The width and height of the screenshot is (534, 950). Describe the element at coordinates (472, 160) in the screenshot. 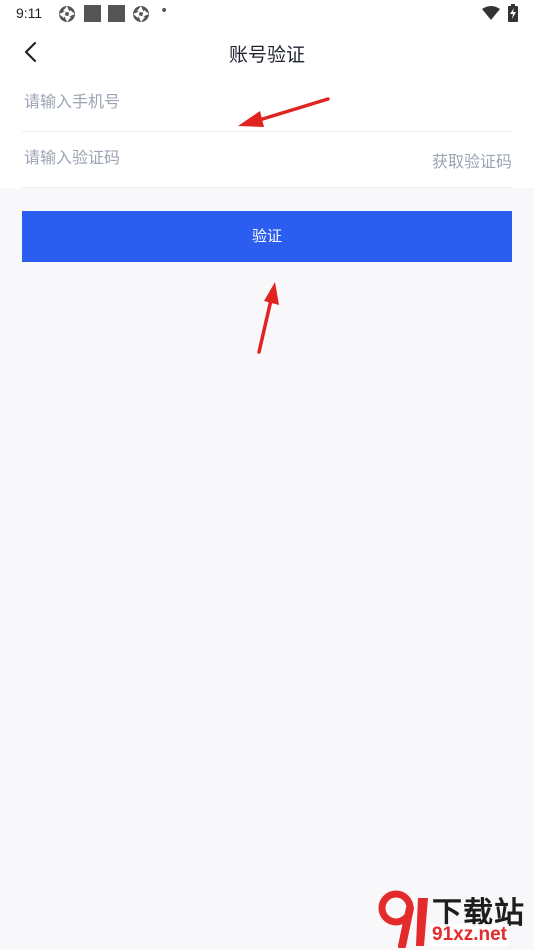

I see `get-code-button: 获取验证码` at that location.